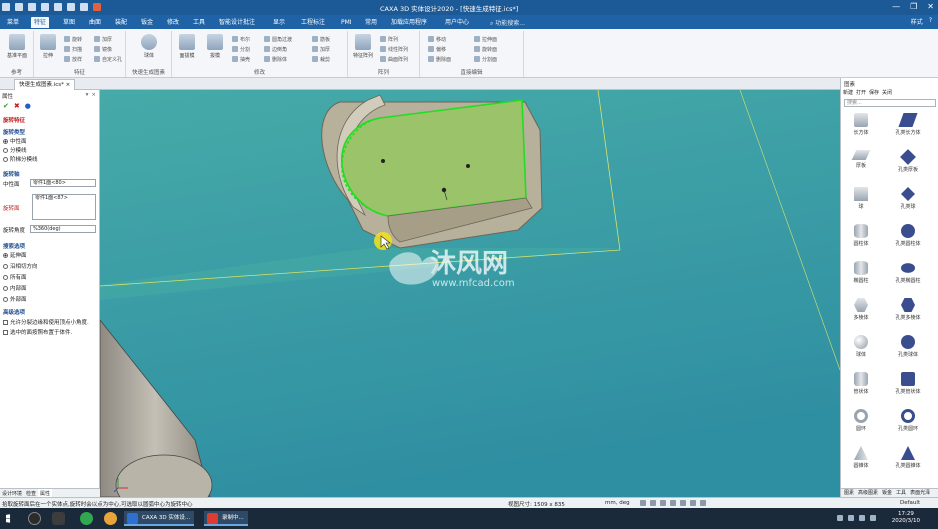  I want to click on sweep-button: 扫描, so click(73, 49).